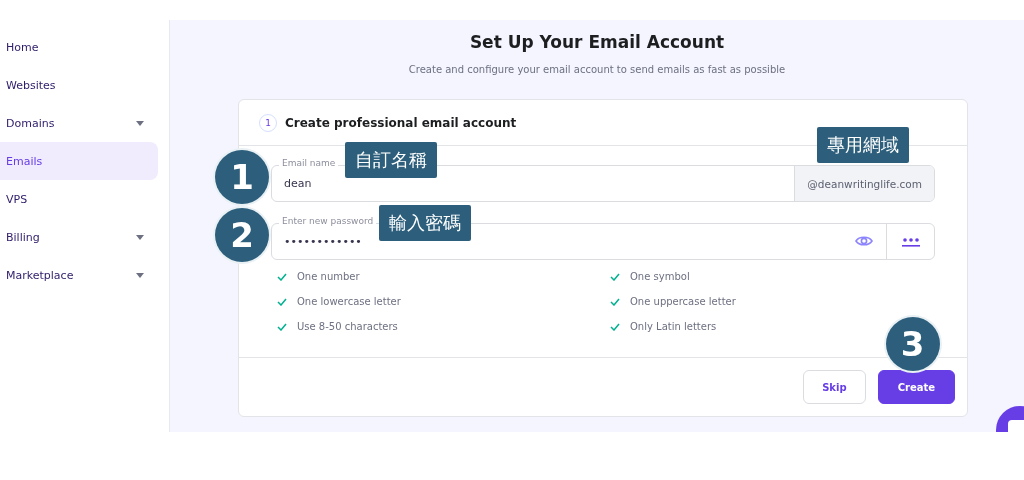 Image resolution: width=1024 pixels, height=480 pixels. What do you see at coordinates (79, 161) in the screenshot?
I see `sidebar-item: Emails` at bounding box center [79, 161].